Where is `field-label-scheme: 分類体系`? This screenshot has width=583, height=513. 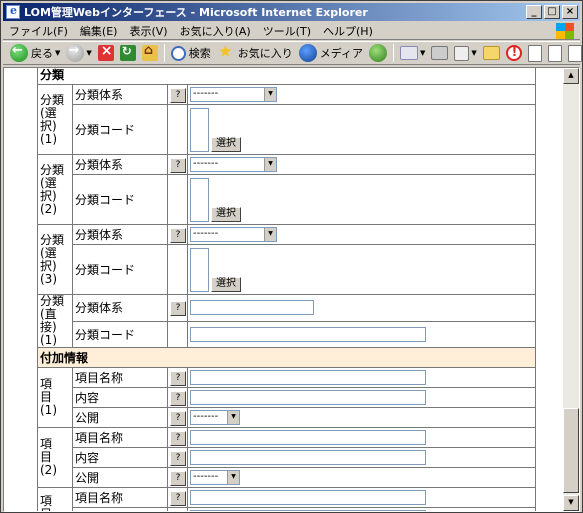 field-label-scheme: 分類体系 is located at coordinates (120, 164).